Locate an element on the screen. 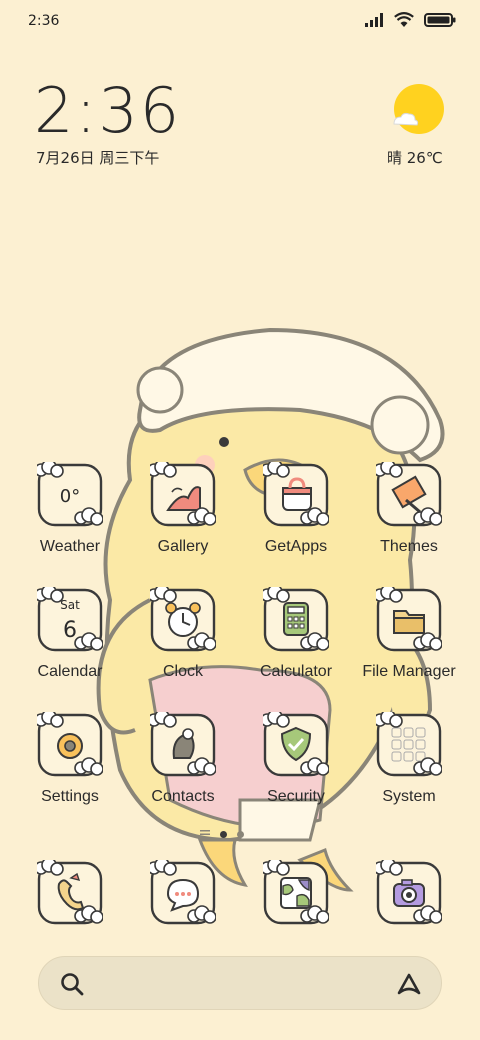  app-weather: 0° Weather is located at coordinates (70, 517).